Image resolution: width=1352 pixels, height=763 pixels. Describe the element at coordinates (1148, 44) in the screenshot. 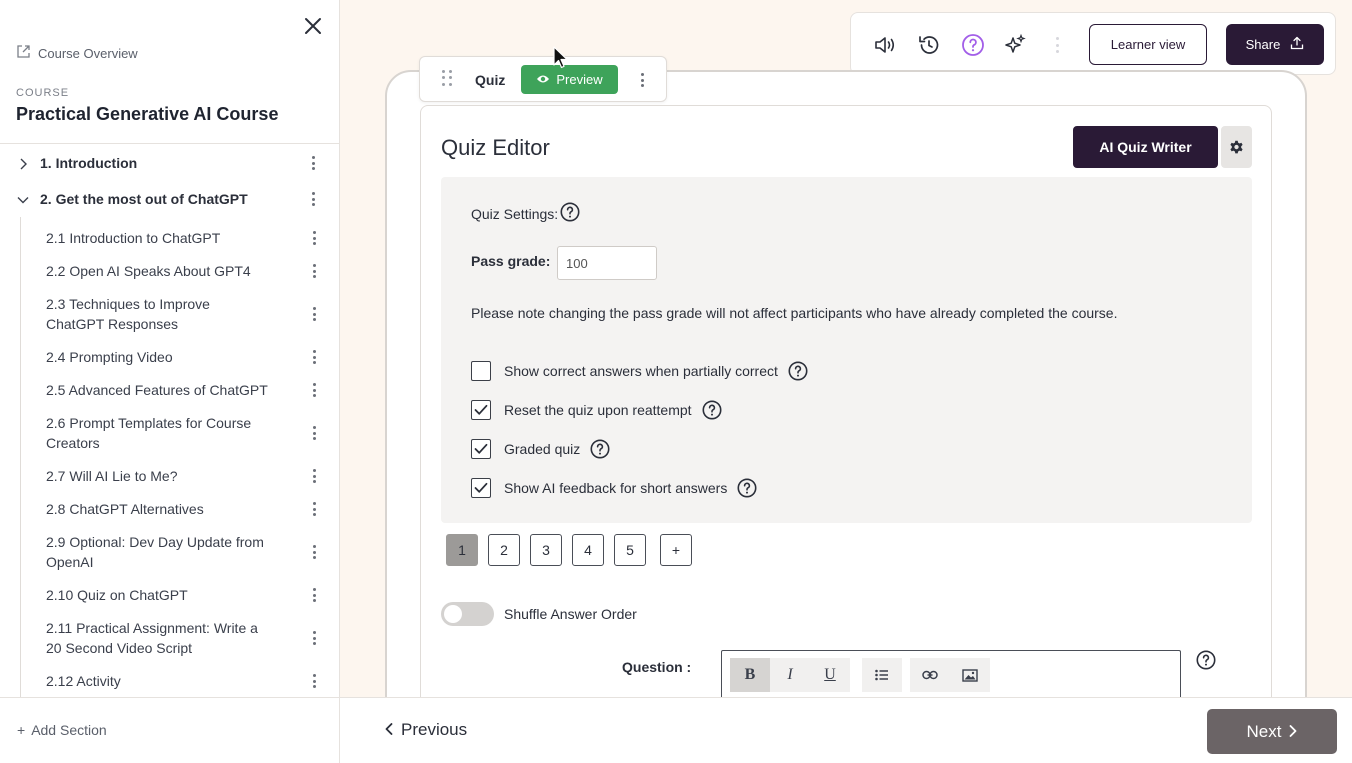

I see `learner-view-button: Learner view` at that location.